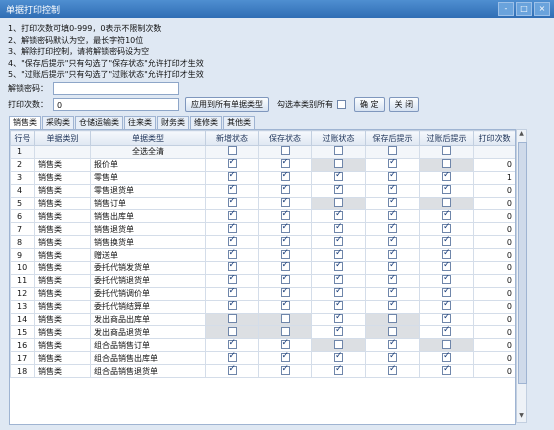 The width and height of the screenshot is (554, 430). Describe the element at coordinates (148, 138) in the screenshot. I see `column-header: 单据类型` at that location.